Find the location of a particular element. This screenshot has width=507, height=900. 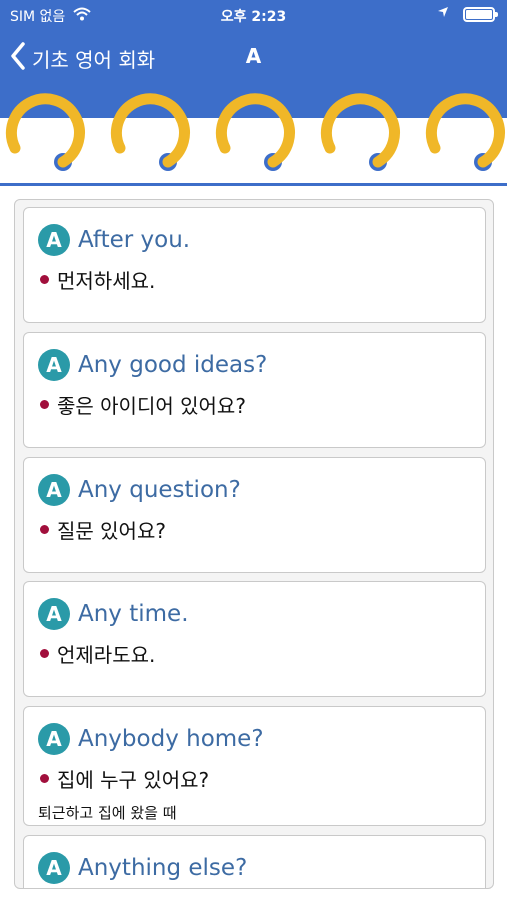

location-arrow-icon is located at coordinates (443, 14).